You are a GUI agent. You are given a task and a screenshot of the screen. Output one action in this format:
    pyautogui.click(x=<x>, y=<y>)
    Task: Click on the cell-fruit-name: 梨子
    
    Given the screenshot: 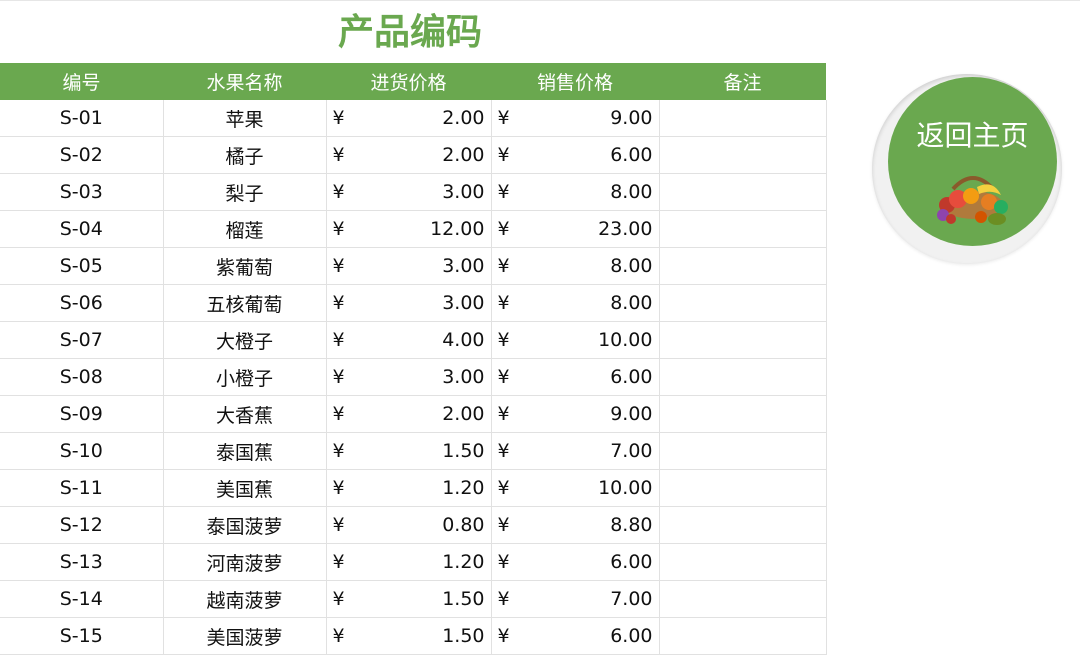 What is the action you would take?
    pyautogui.click(x=245, y=192)
    